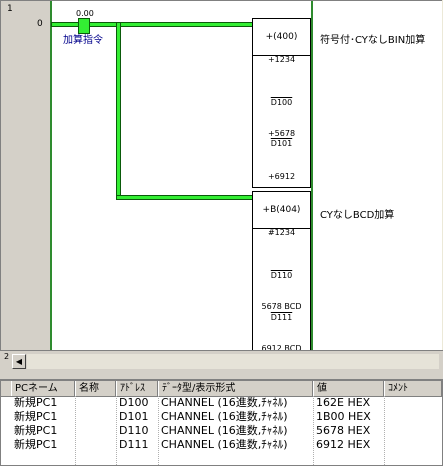 The image size is (443, 466). Describe the element at coordinates (95, 388) in the screenshot. I see `column-header-name: 名称` at that location.